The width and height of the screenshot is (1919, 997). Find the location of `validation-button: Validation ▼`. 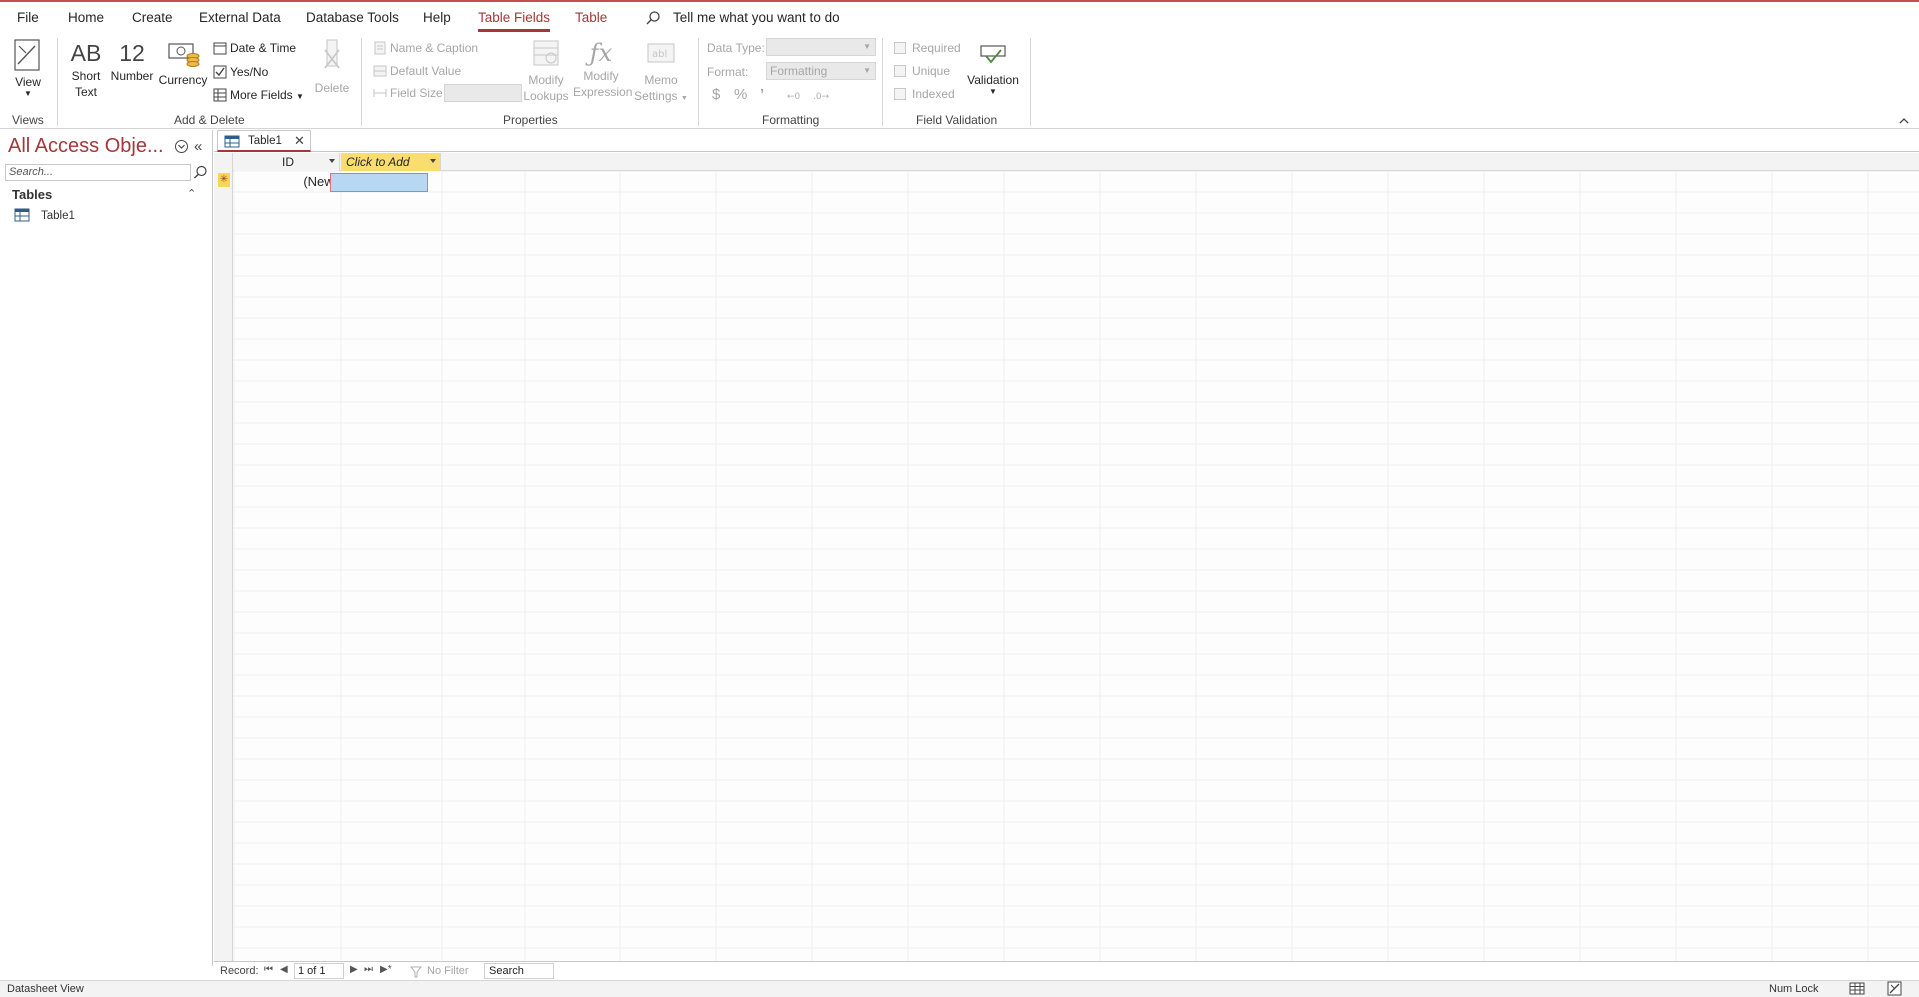

validation-button: Validation ▼ is located at coordinates (993, 67).